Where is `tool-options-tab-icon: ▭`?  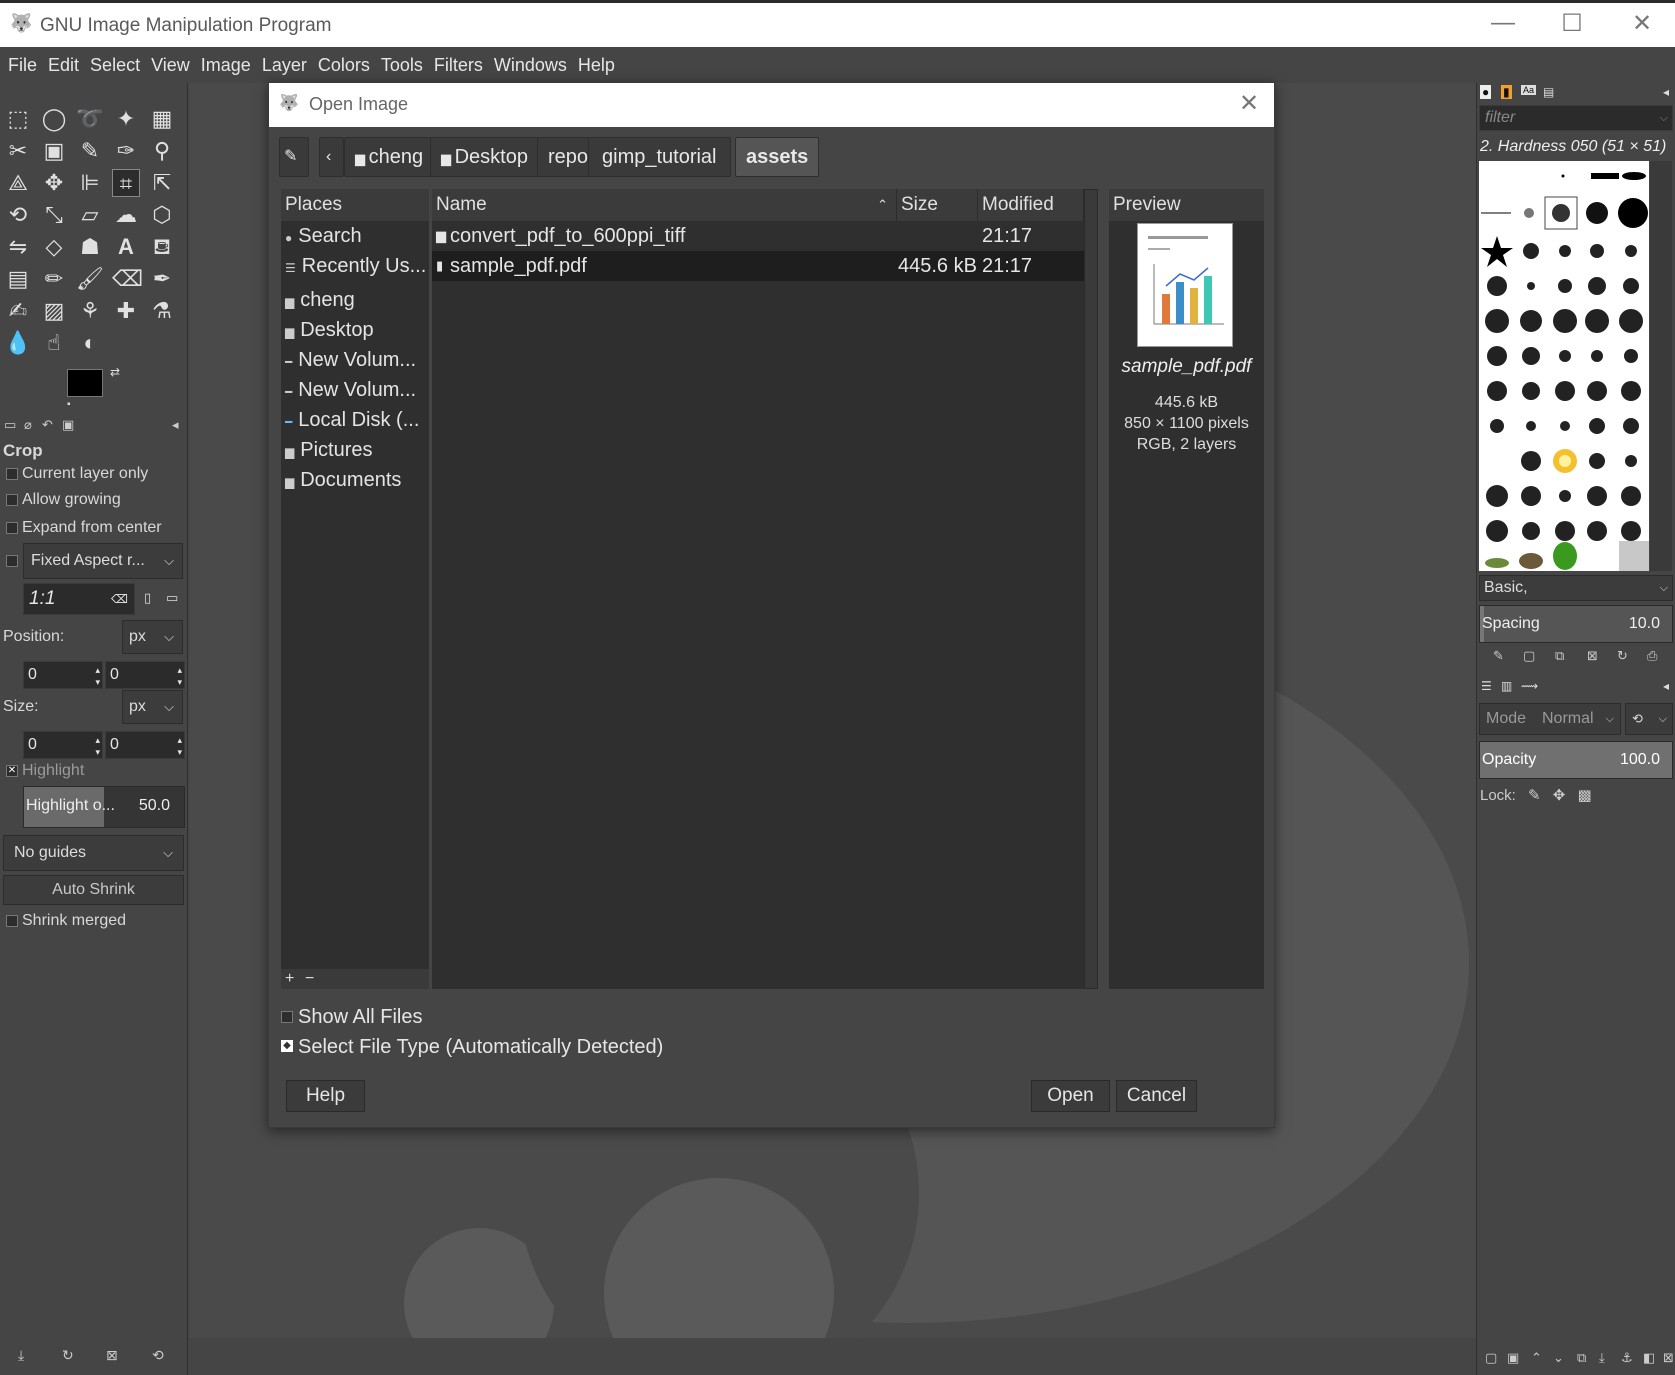 tool-options-tab-icon: ▭ is located at coordinates (10, 425).